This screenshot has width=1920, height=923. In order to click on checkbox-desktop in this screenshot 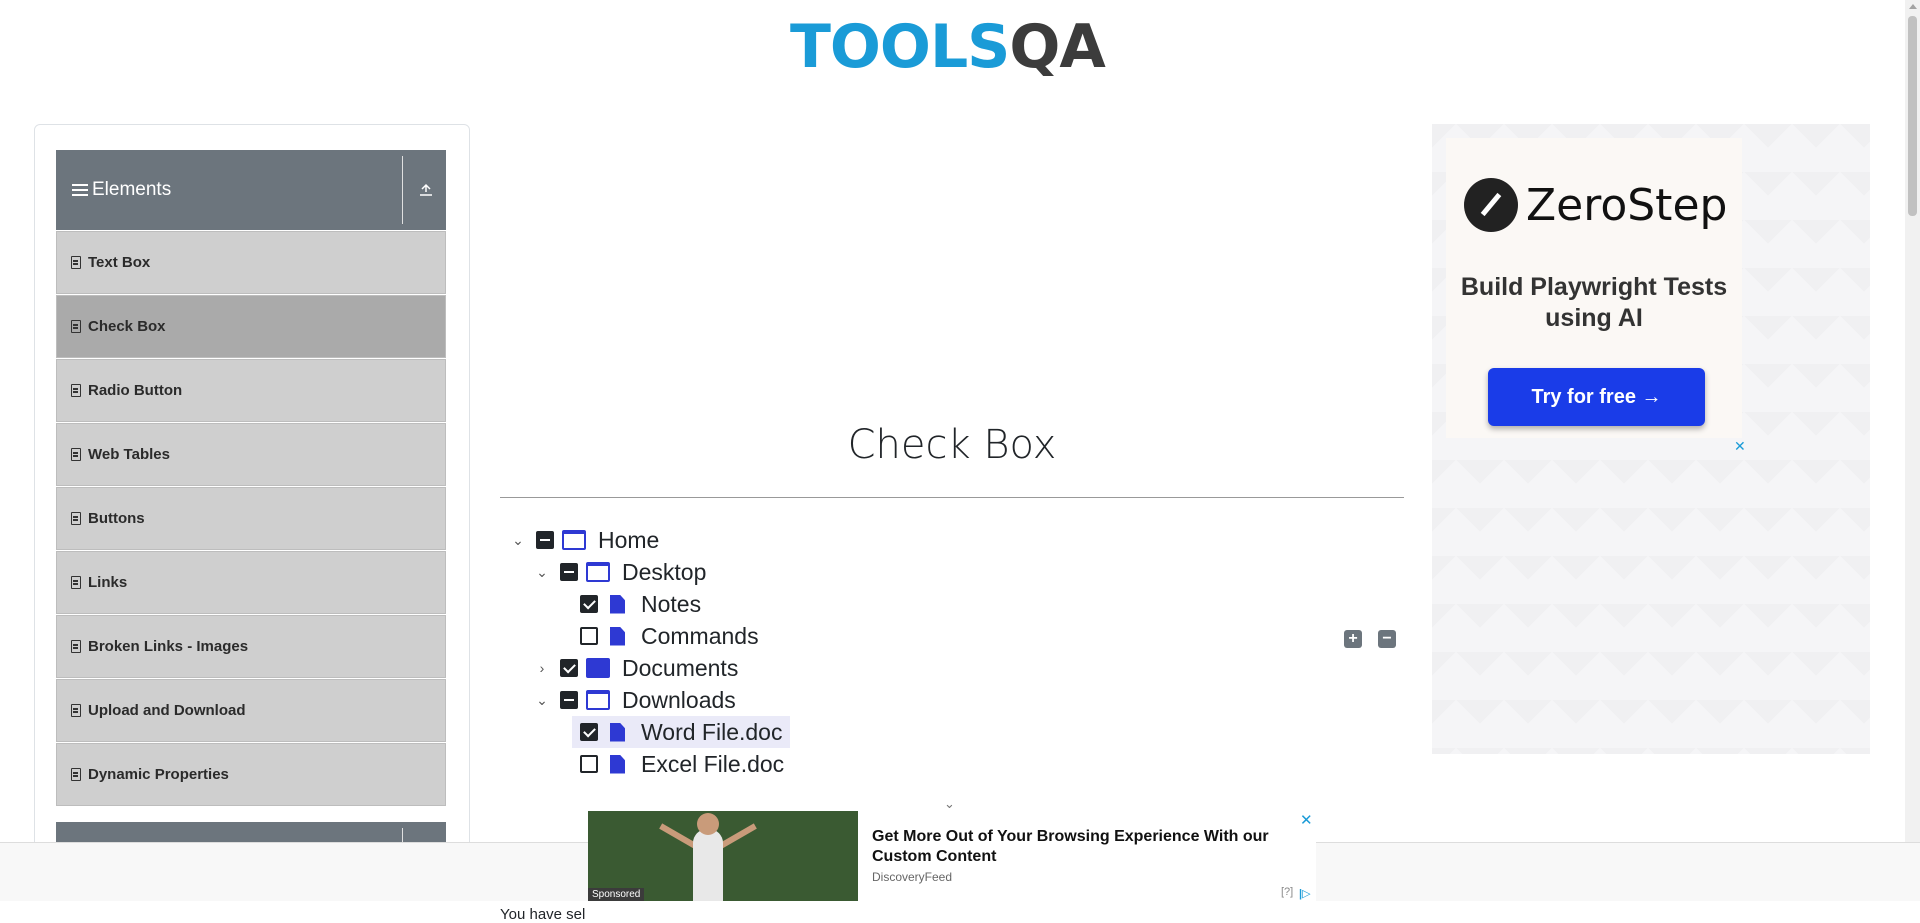, I will do `click(569, 572)`.